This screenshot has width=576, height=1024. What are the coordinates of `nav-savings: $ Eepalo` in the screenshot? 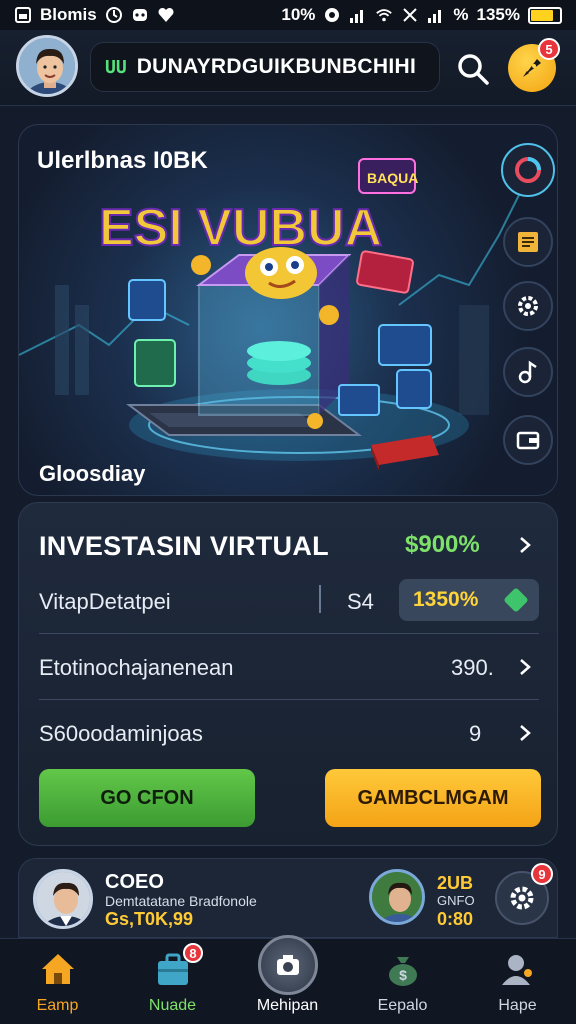 It's located at (402, 981).